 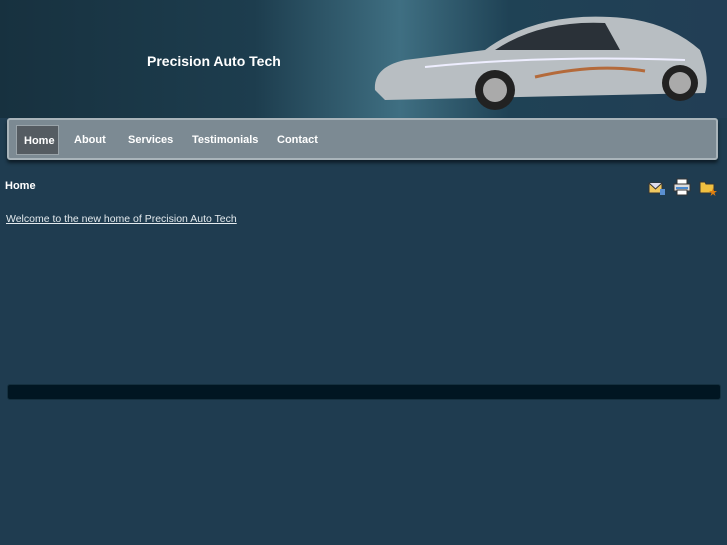 I want to click on main-nav: Home About Services Testimonials Contact, so click(x=362, y=139).